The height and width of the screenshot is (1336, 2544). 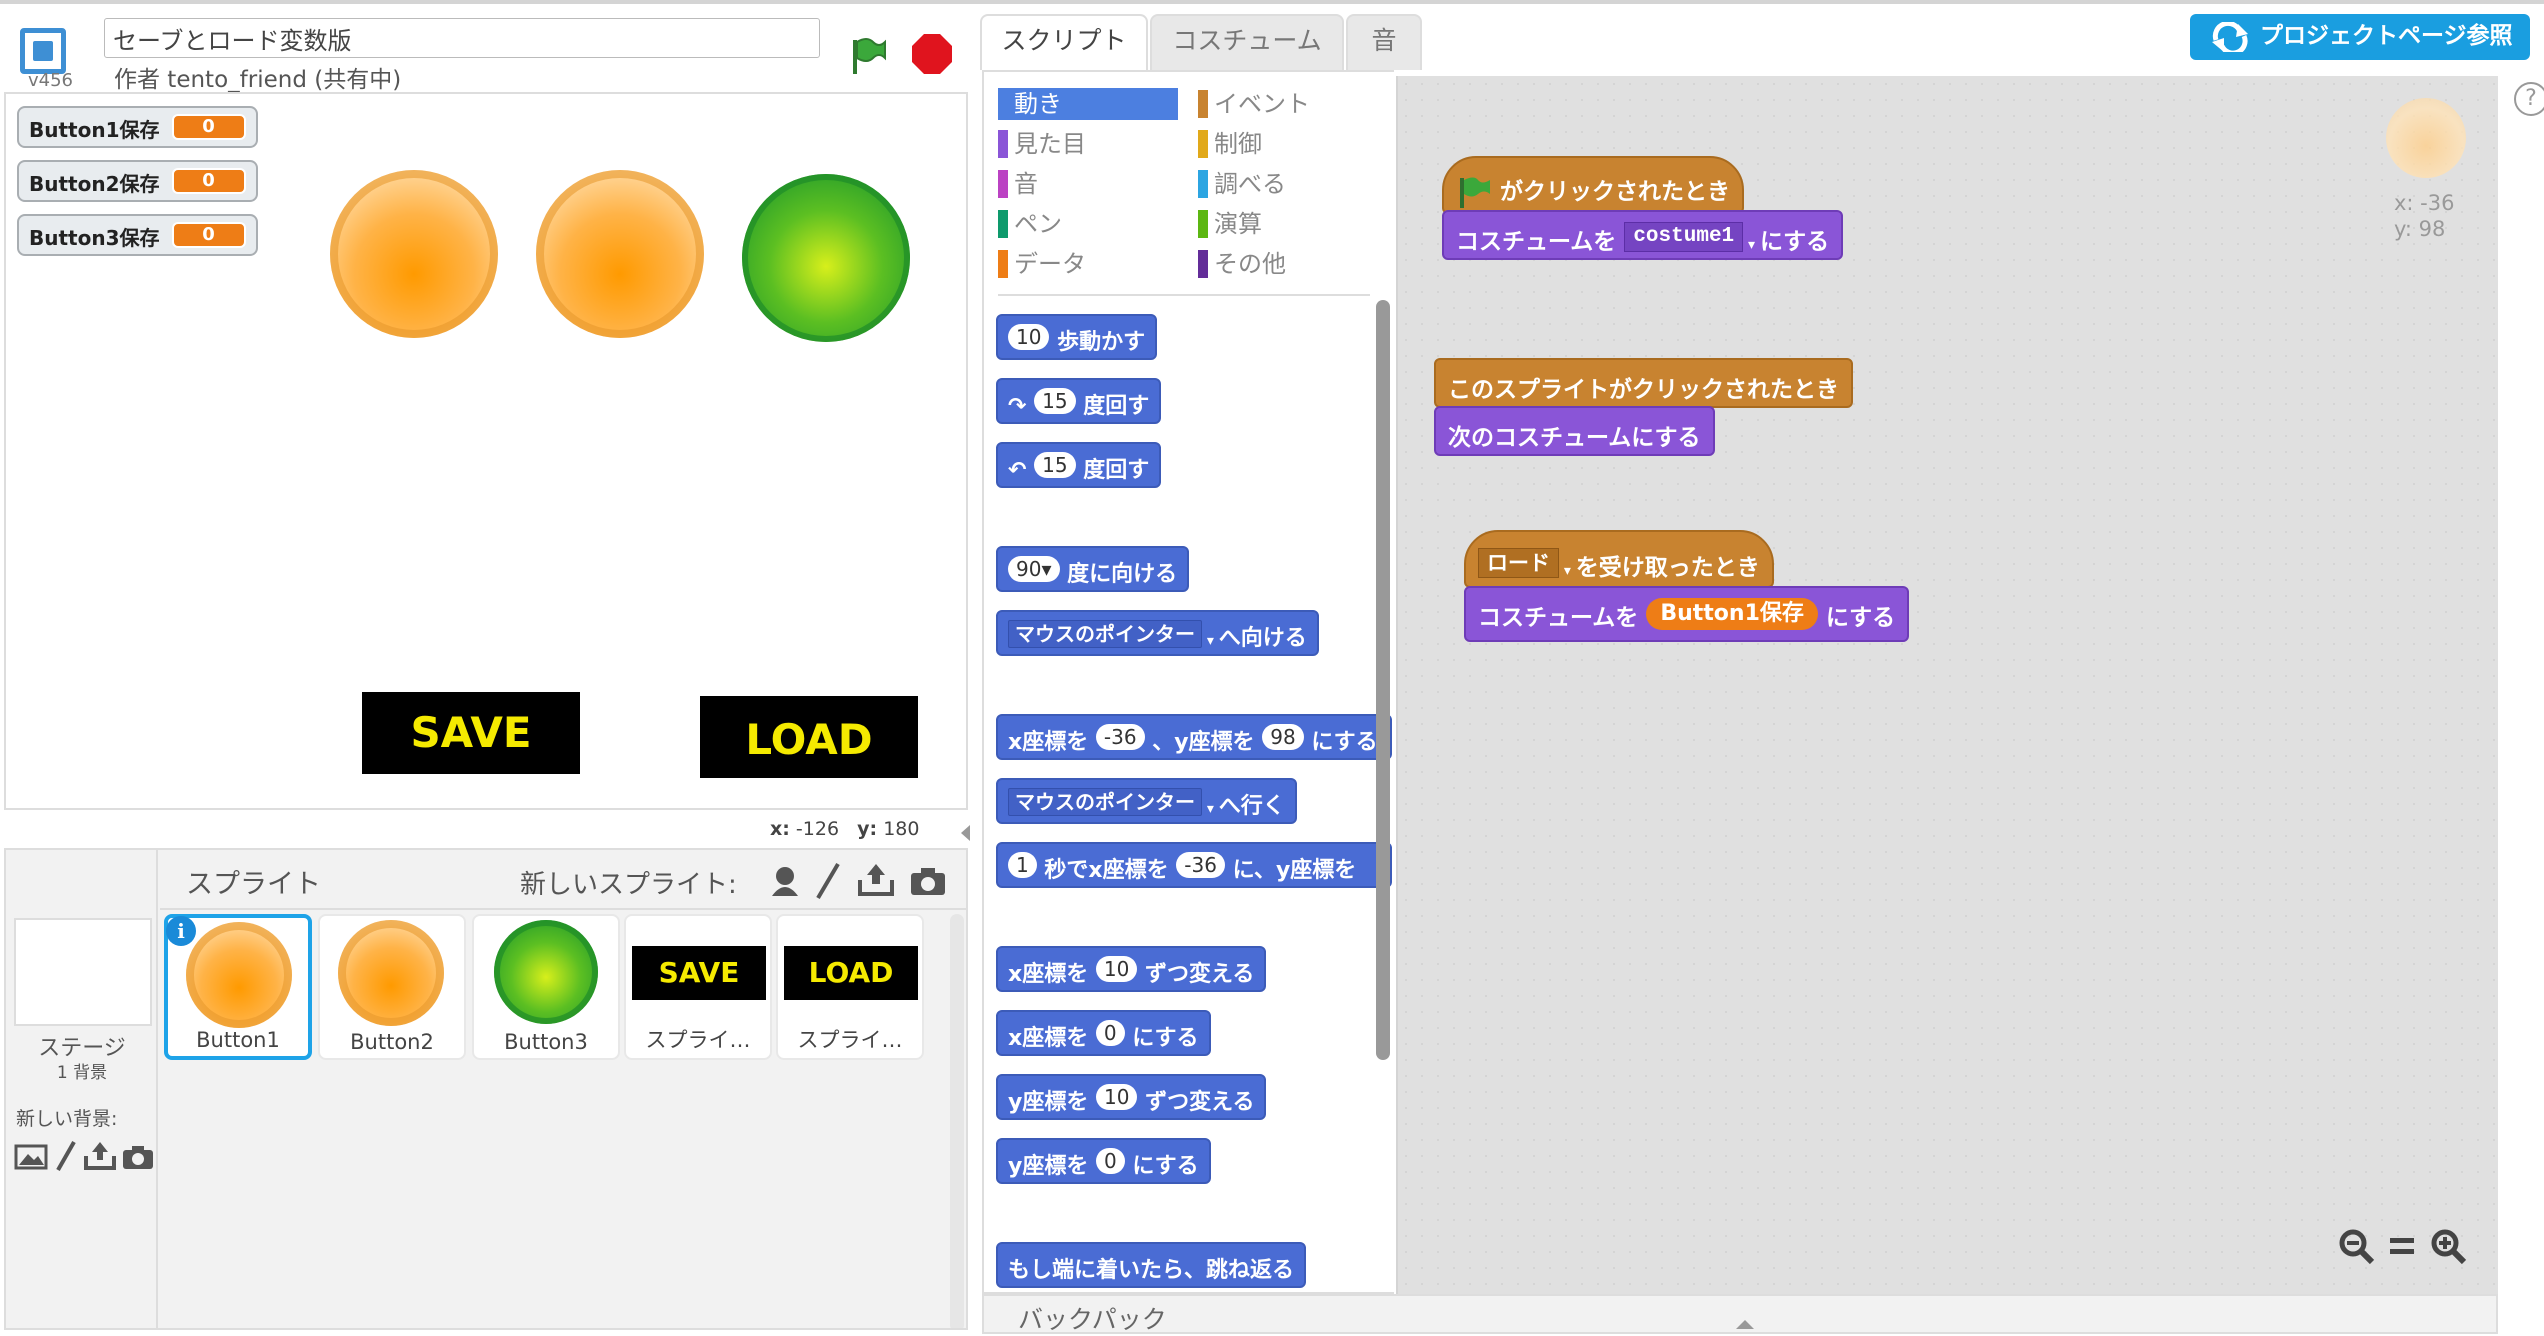 I want to click on block-change-y: y座標を 10 ずつ変える, so click(x=1131, y=1097).